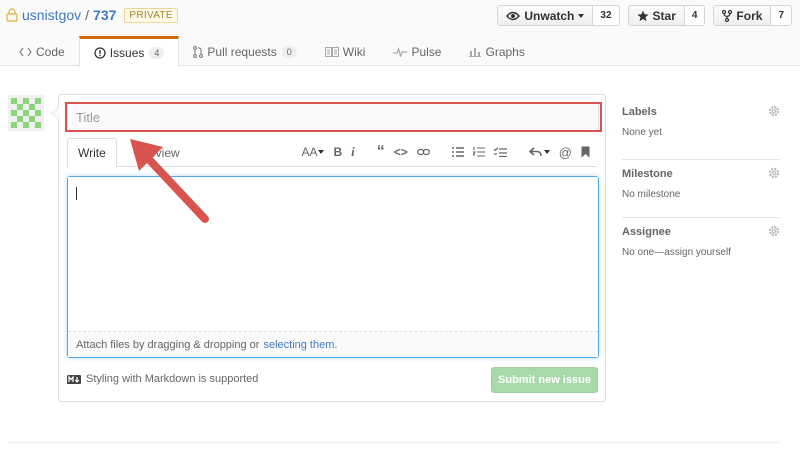 The height and width of the screenshot is (455, 800). I want to click on lock-icon, so click(12, 15).